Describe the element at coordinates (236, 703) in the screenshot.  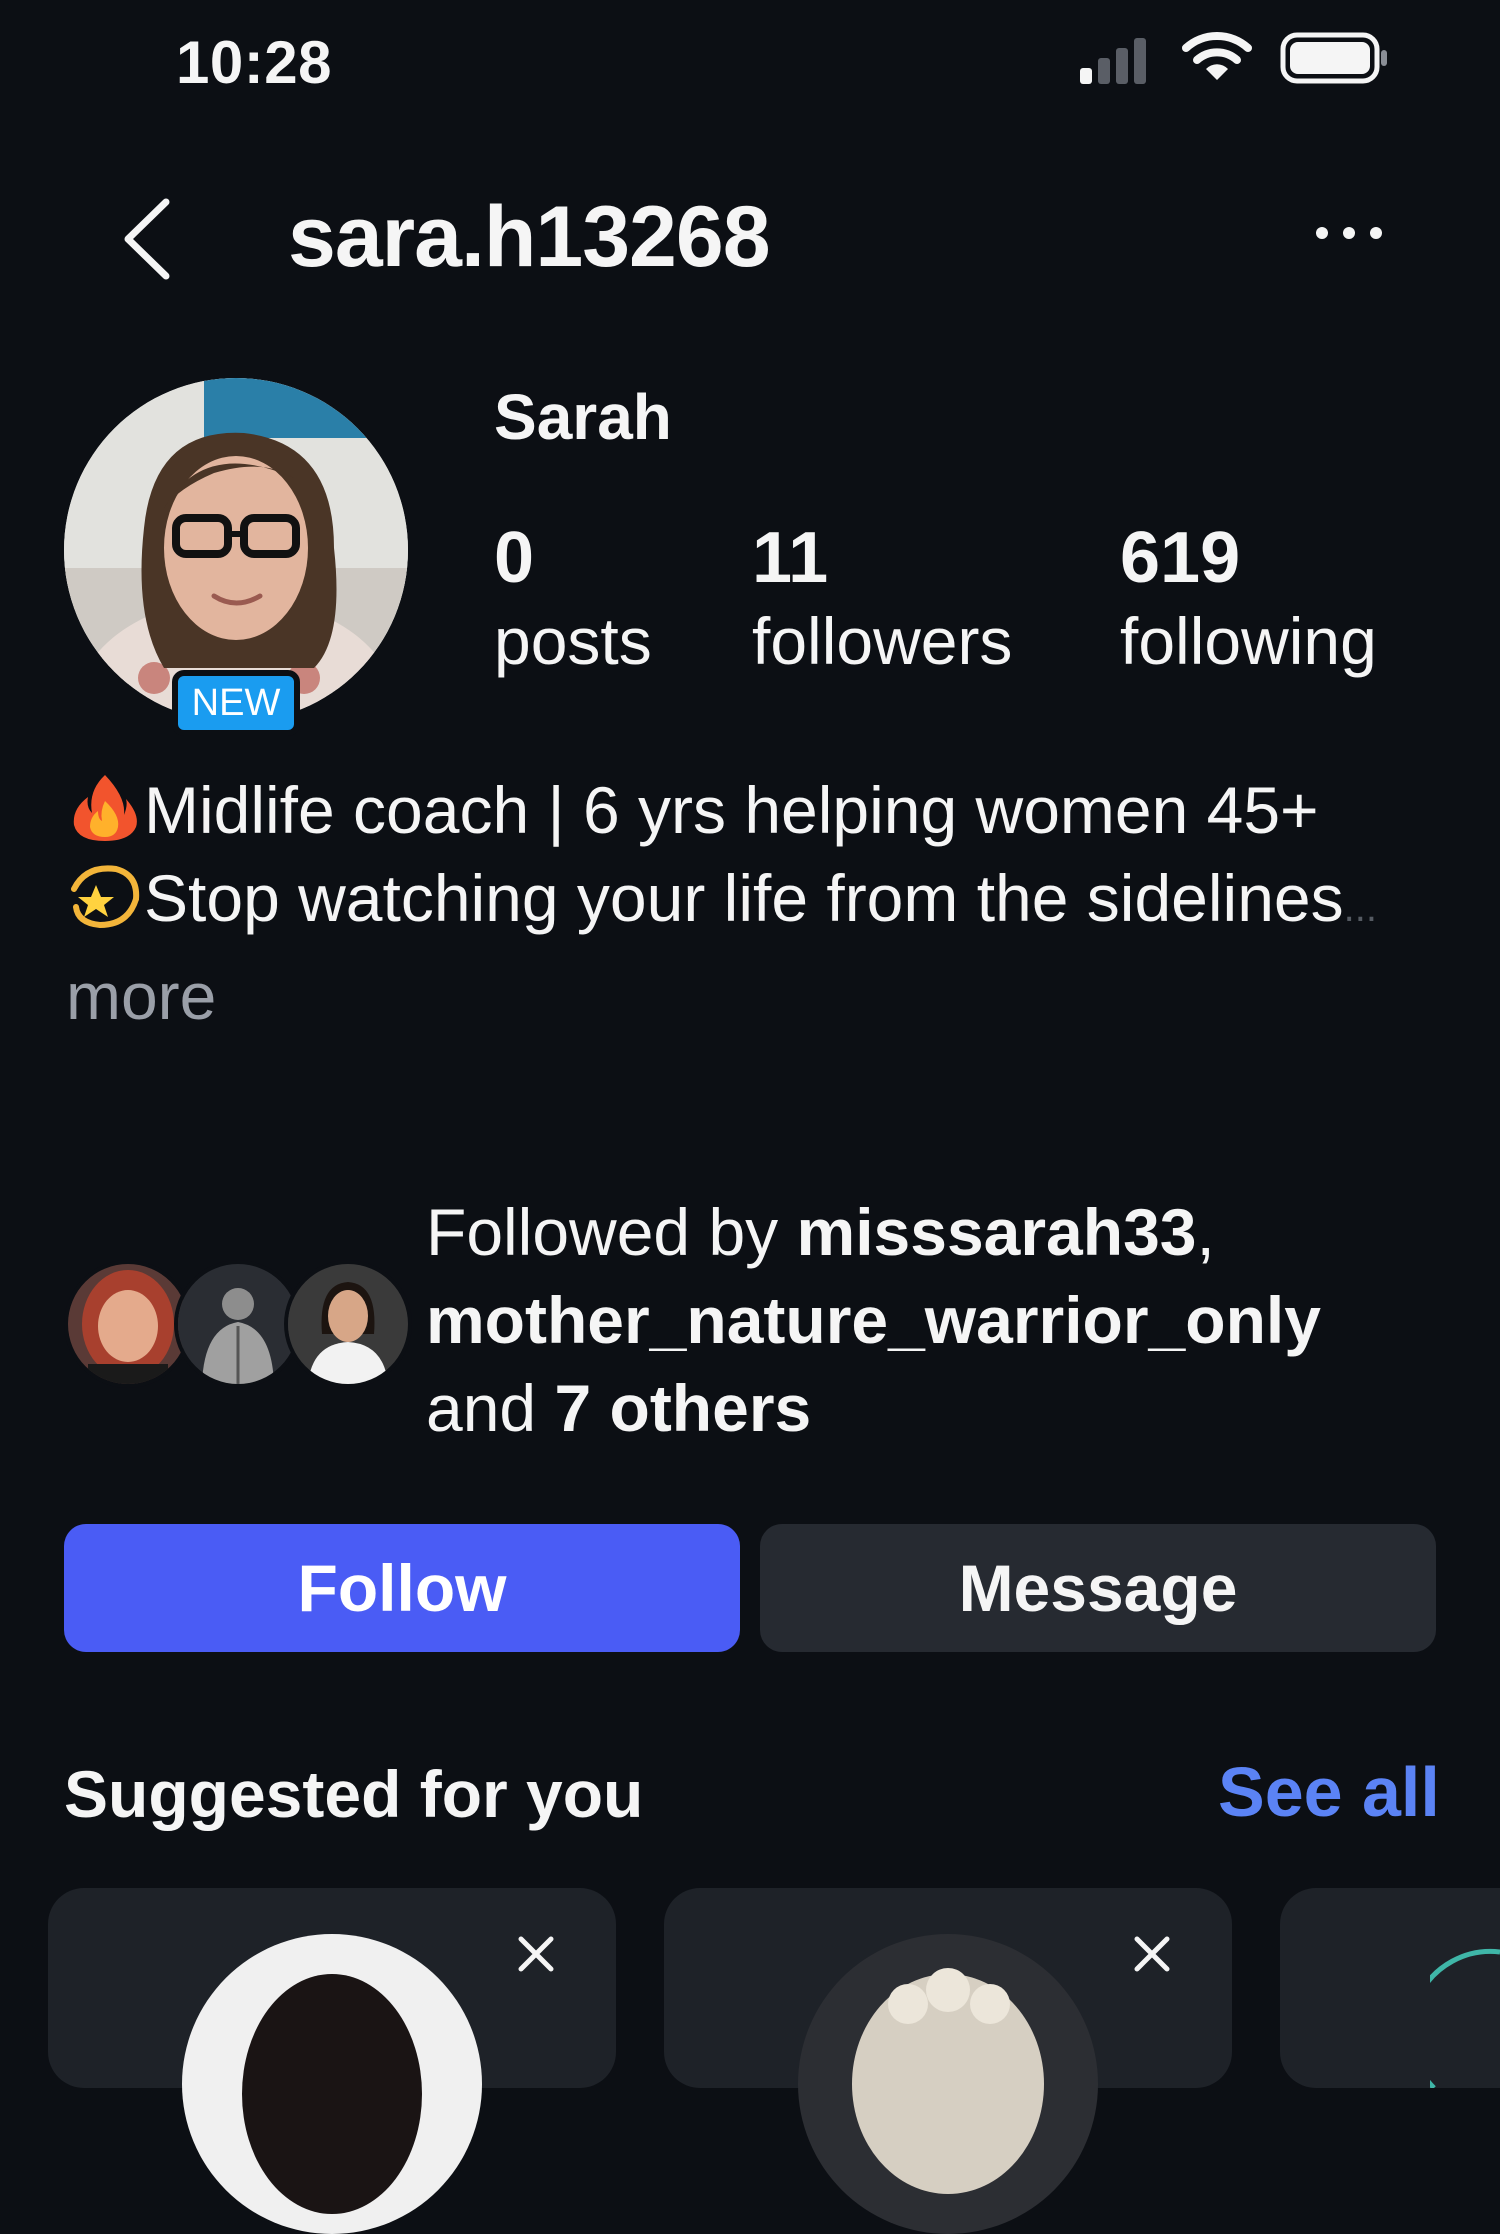
I see `new-badge: NEW` at that location.